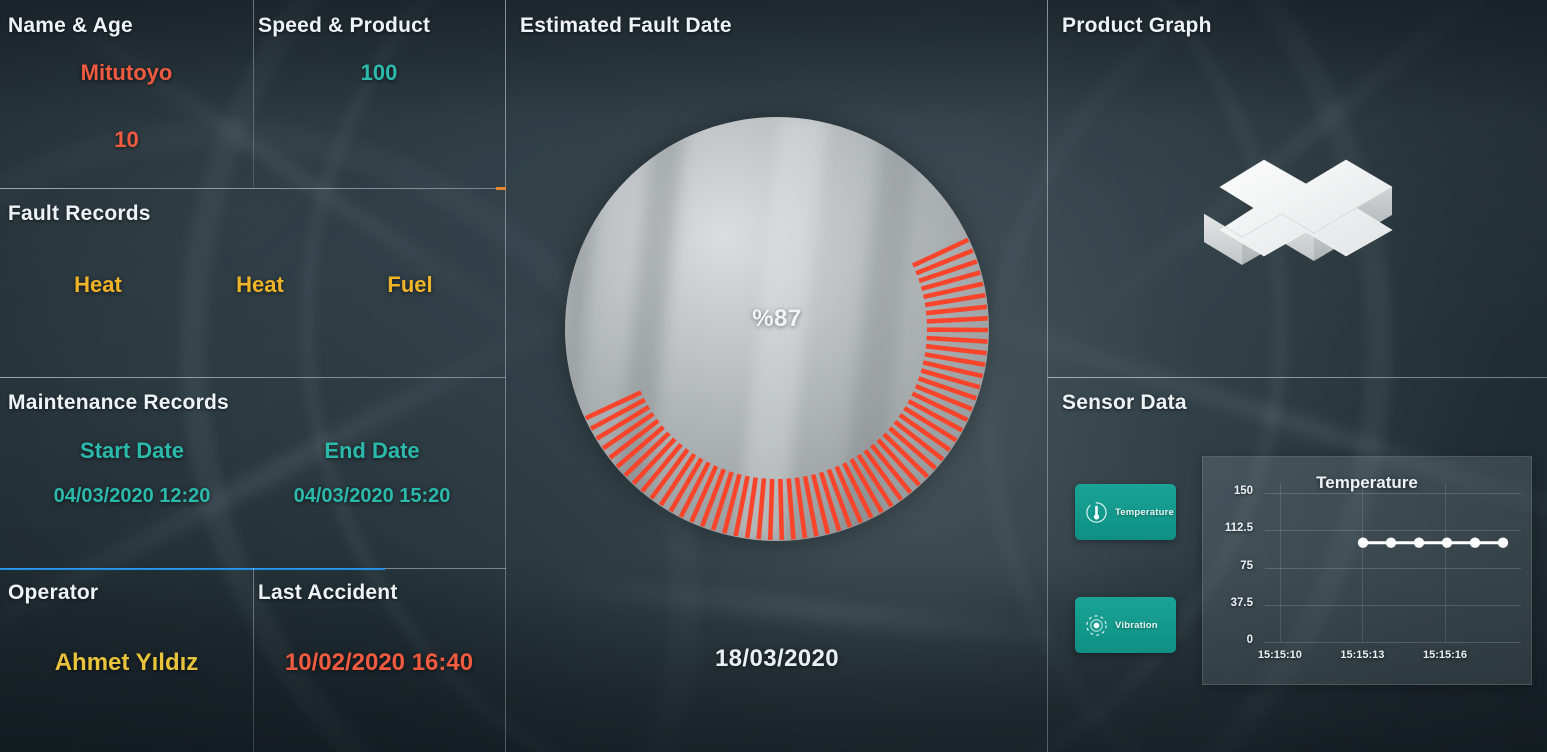 This screenshot has width=1547, height=752. What do you see at coordinates (372, 496) in the screenshot?
I see `maintenance-end-value: 04/03/2020 15:20` at bounding box center [372, 496].